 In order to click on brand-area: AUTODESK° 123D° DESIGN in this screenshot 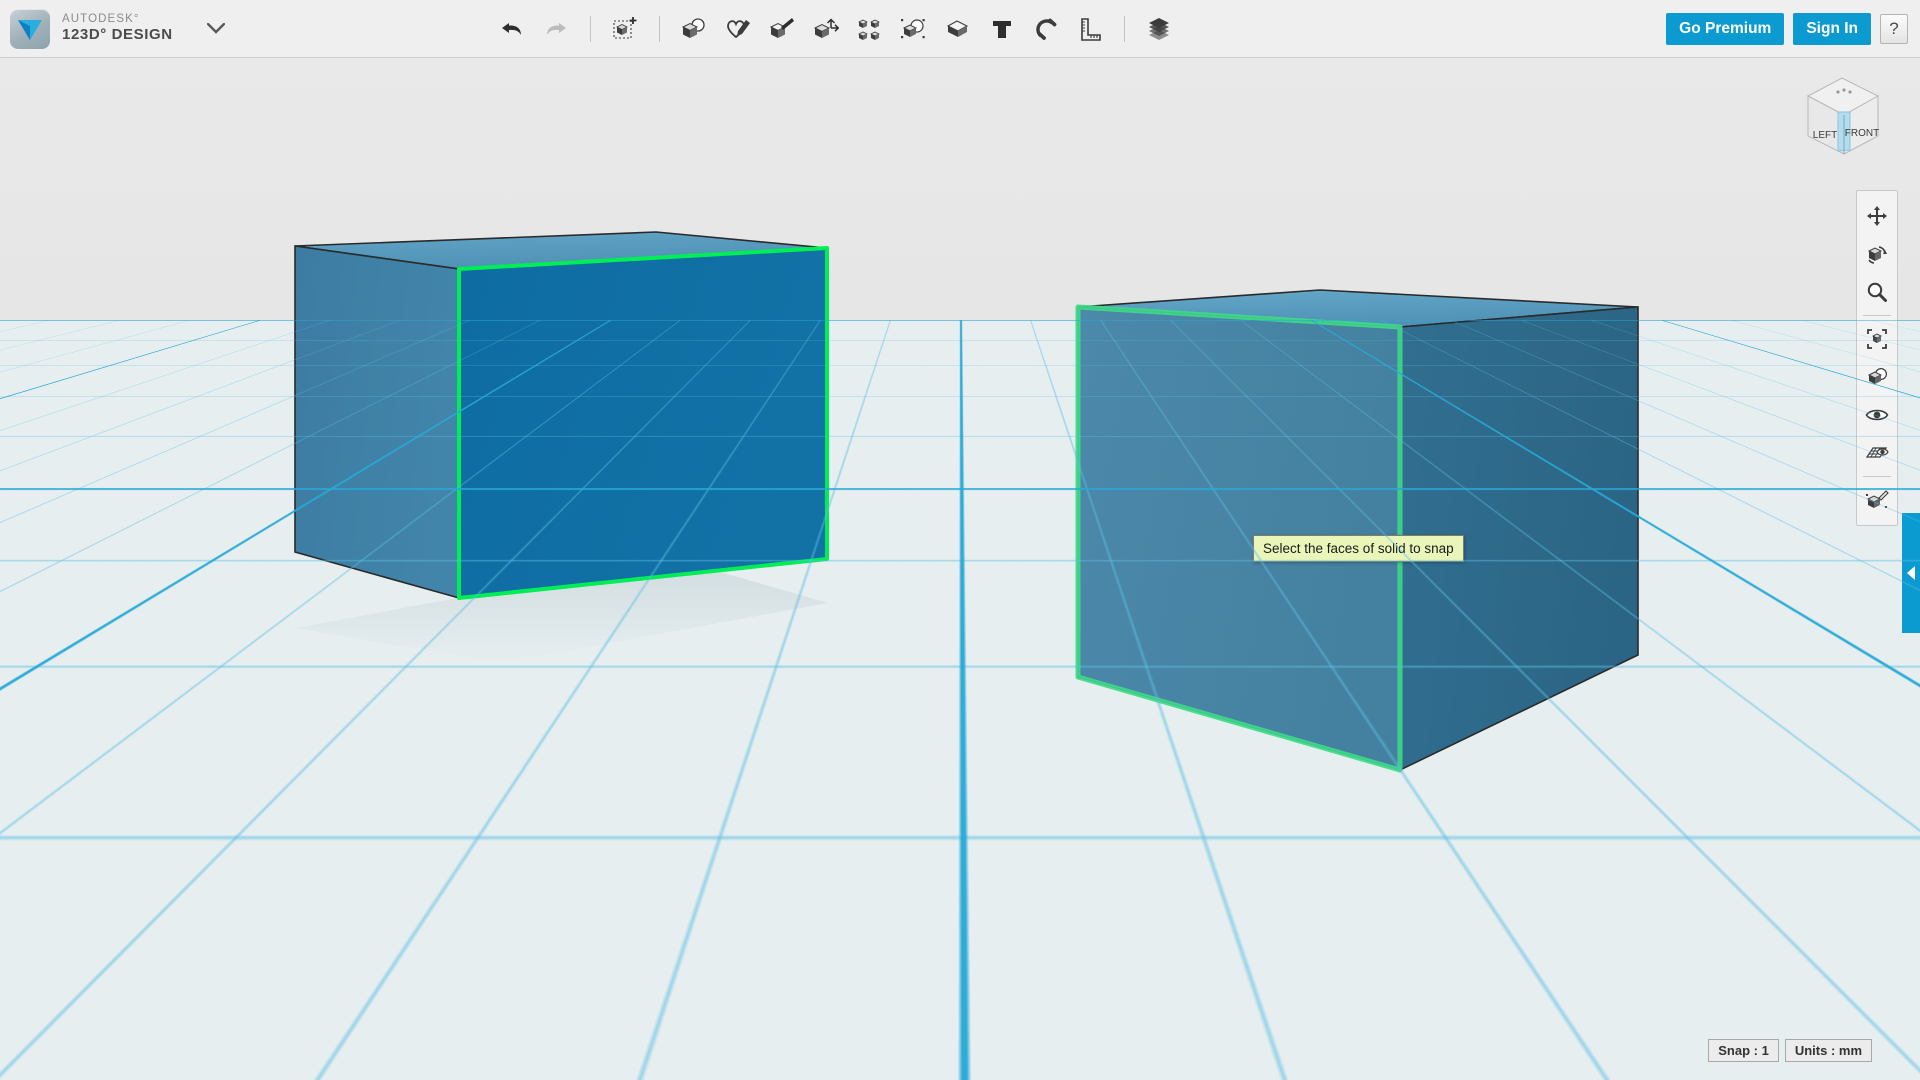, I will do `click(113, 28)`.